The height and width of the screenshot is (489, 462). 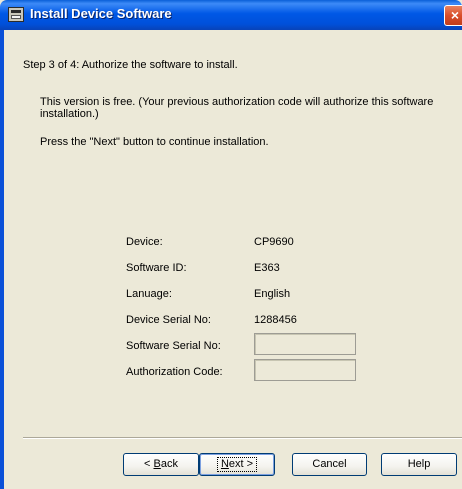 What do you see at coordinates (305, 344) in the screenshot?
I see `software-serial-input` at bounding box center [305, 344].